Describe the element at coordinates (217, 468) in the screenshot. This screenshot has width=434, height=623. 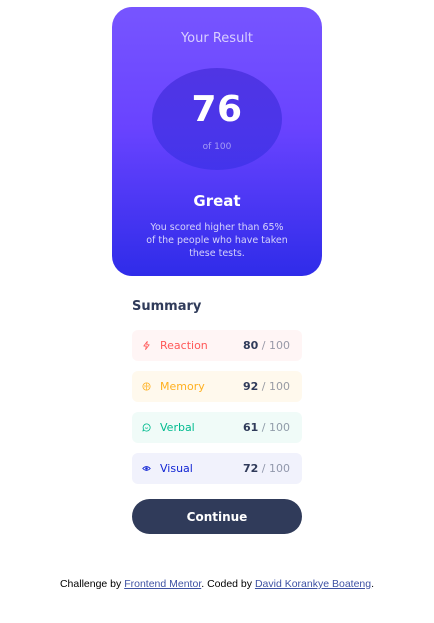
I see `summary-item-visual: Visual 72 / 100` at that location.